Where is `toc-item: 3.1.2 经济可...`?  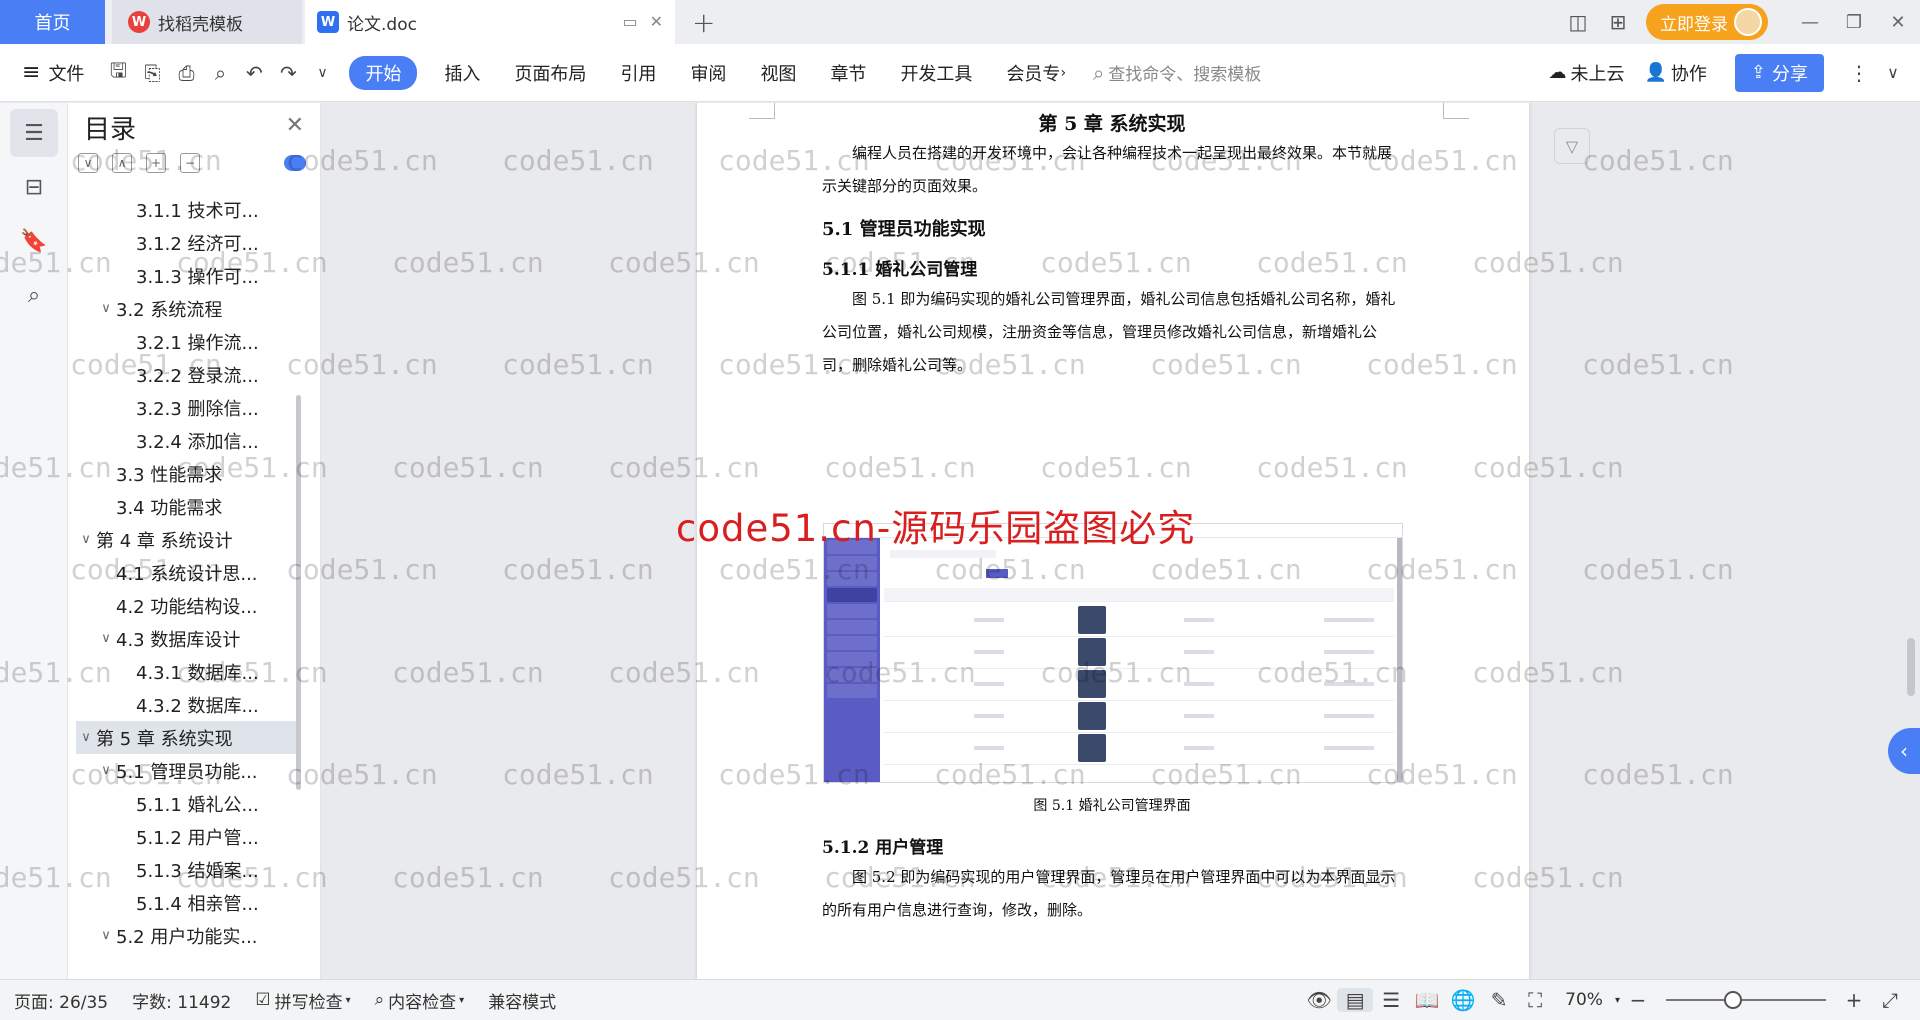 toc-item: 3.1.2 经济可... is located at coordinates (186, 242).